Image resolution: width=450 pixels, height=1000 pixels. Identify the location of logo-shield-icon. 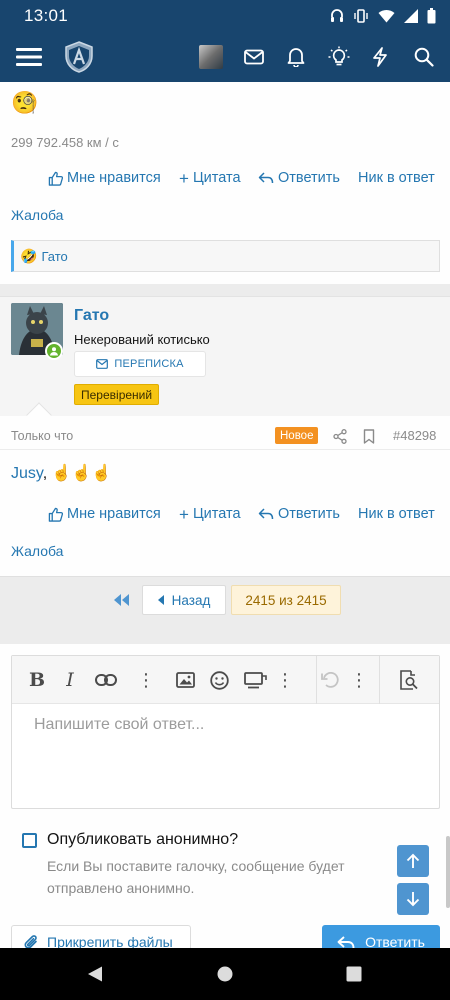
(79, 57).